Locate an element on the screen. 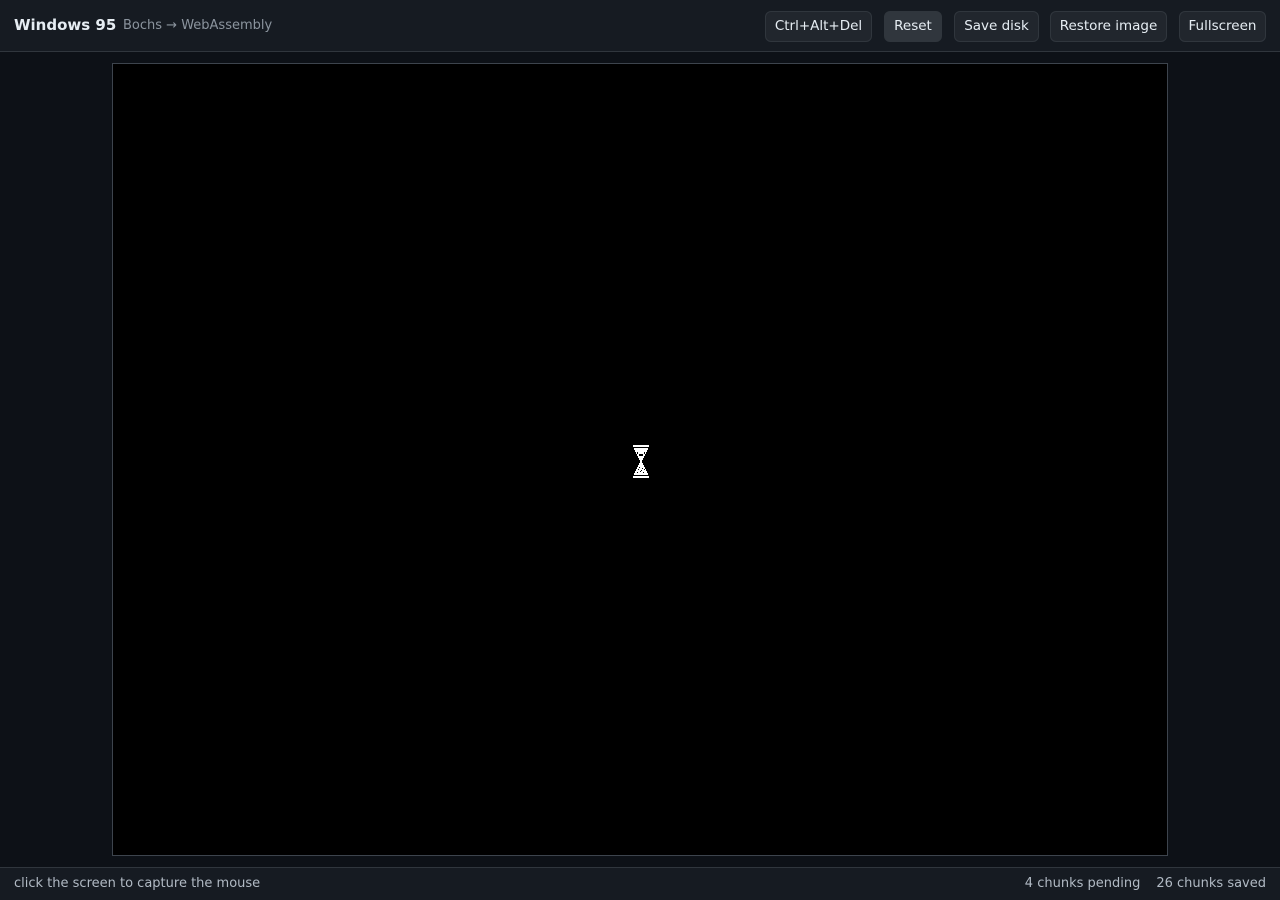 The height and width of the screenshot is (900, 1280). chunks-pending: 4 chunks pending is located at coordinates (1082, 883).